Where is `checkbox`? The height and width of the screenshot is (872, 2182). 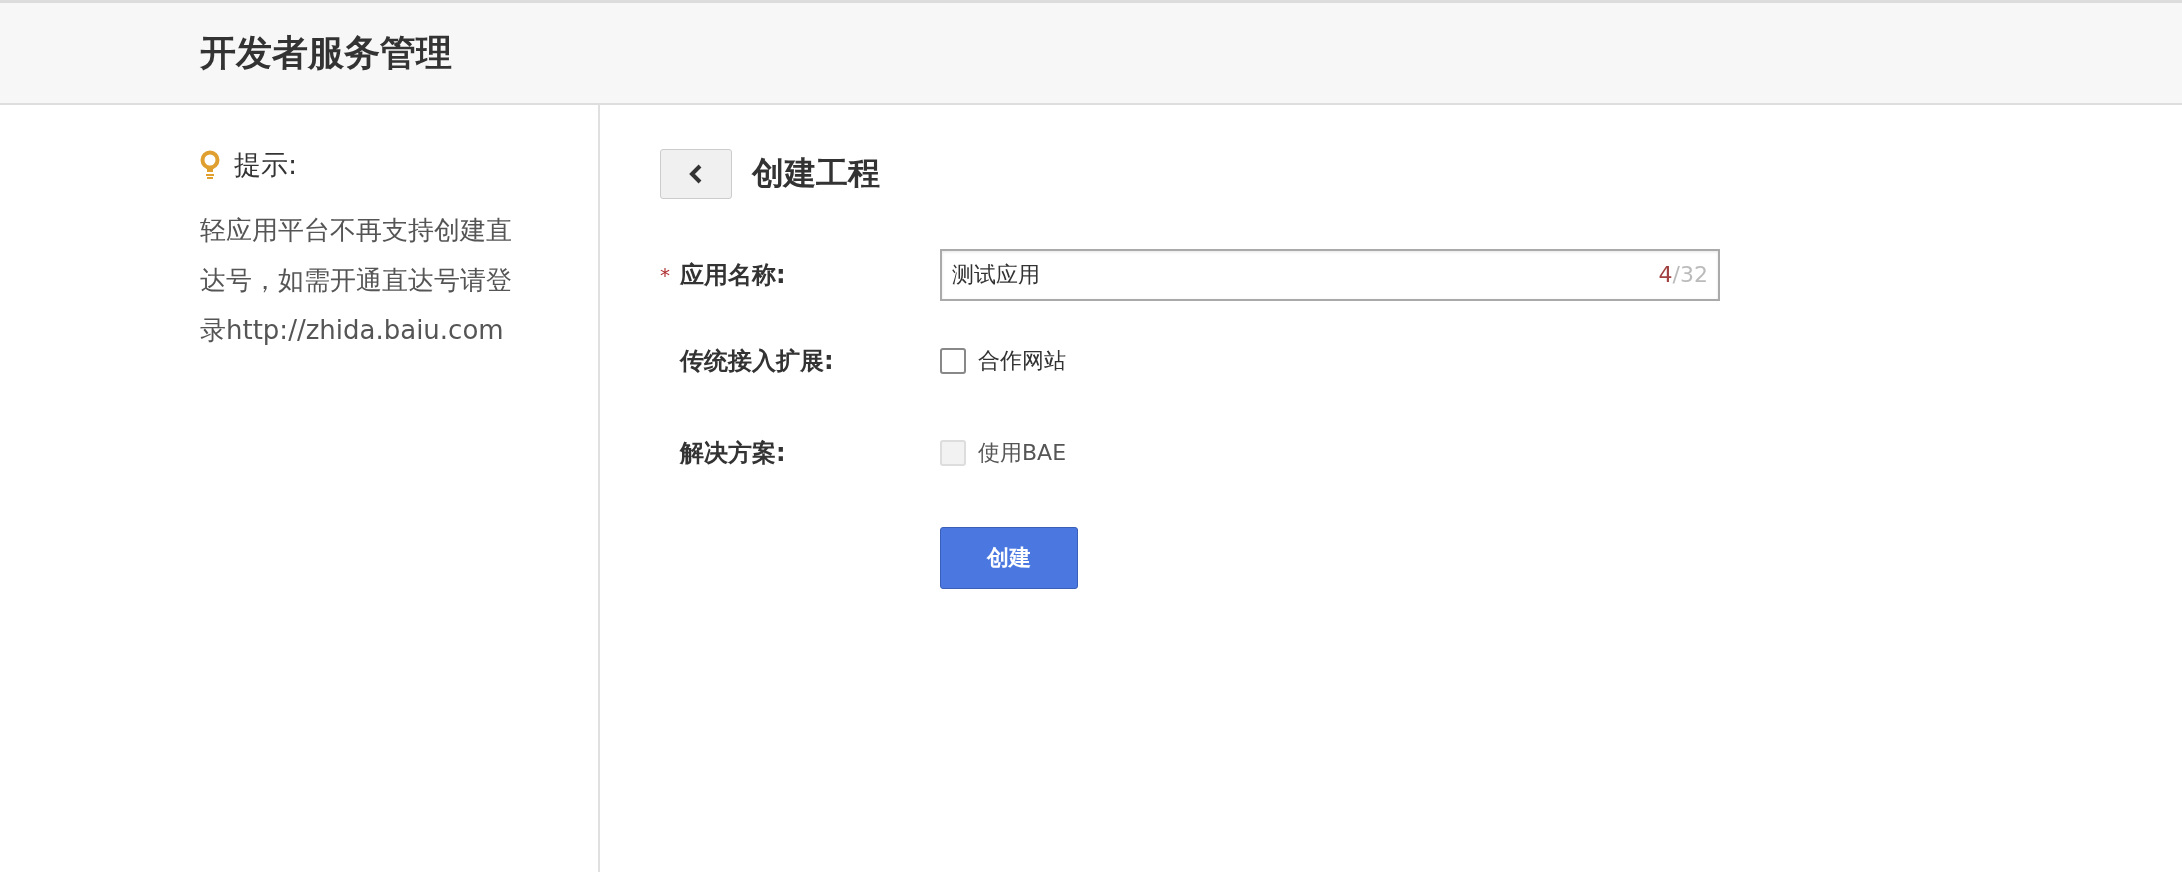 checkbox is located at coordinates (953, 361).